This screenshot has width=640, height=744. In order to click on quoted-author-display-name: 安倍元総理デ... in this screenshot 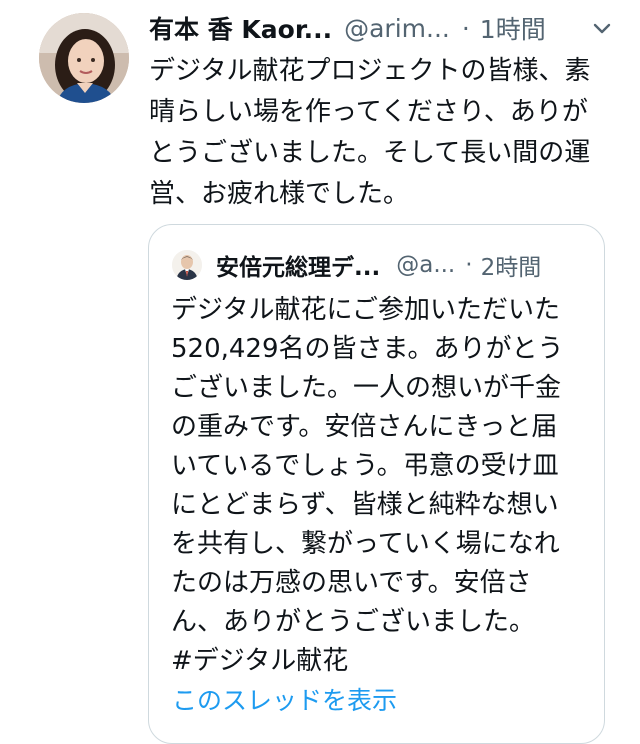, I will do `click(298, 265)`.